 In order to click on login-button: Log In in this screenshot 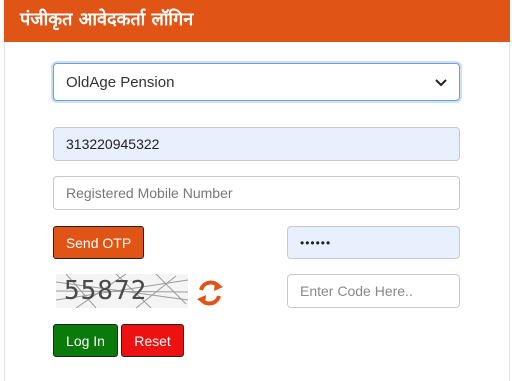, I will do `click(85, 340)`.